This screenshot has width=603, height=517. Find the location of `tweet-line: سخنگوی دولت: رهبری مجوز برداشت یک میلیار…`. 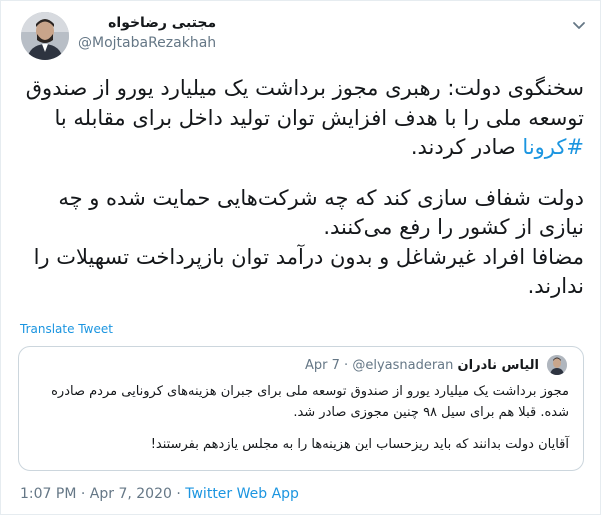

tweet-line: سخنگوی دولت: رهبری مجوز برداشت یک میلیار… is located at coordinates (304, 103).